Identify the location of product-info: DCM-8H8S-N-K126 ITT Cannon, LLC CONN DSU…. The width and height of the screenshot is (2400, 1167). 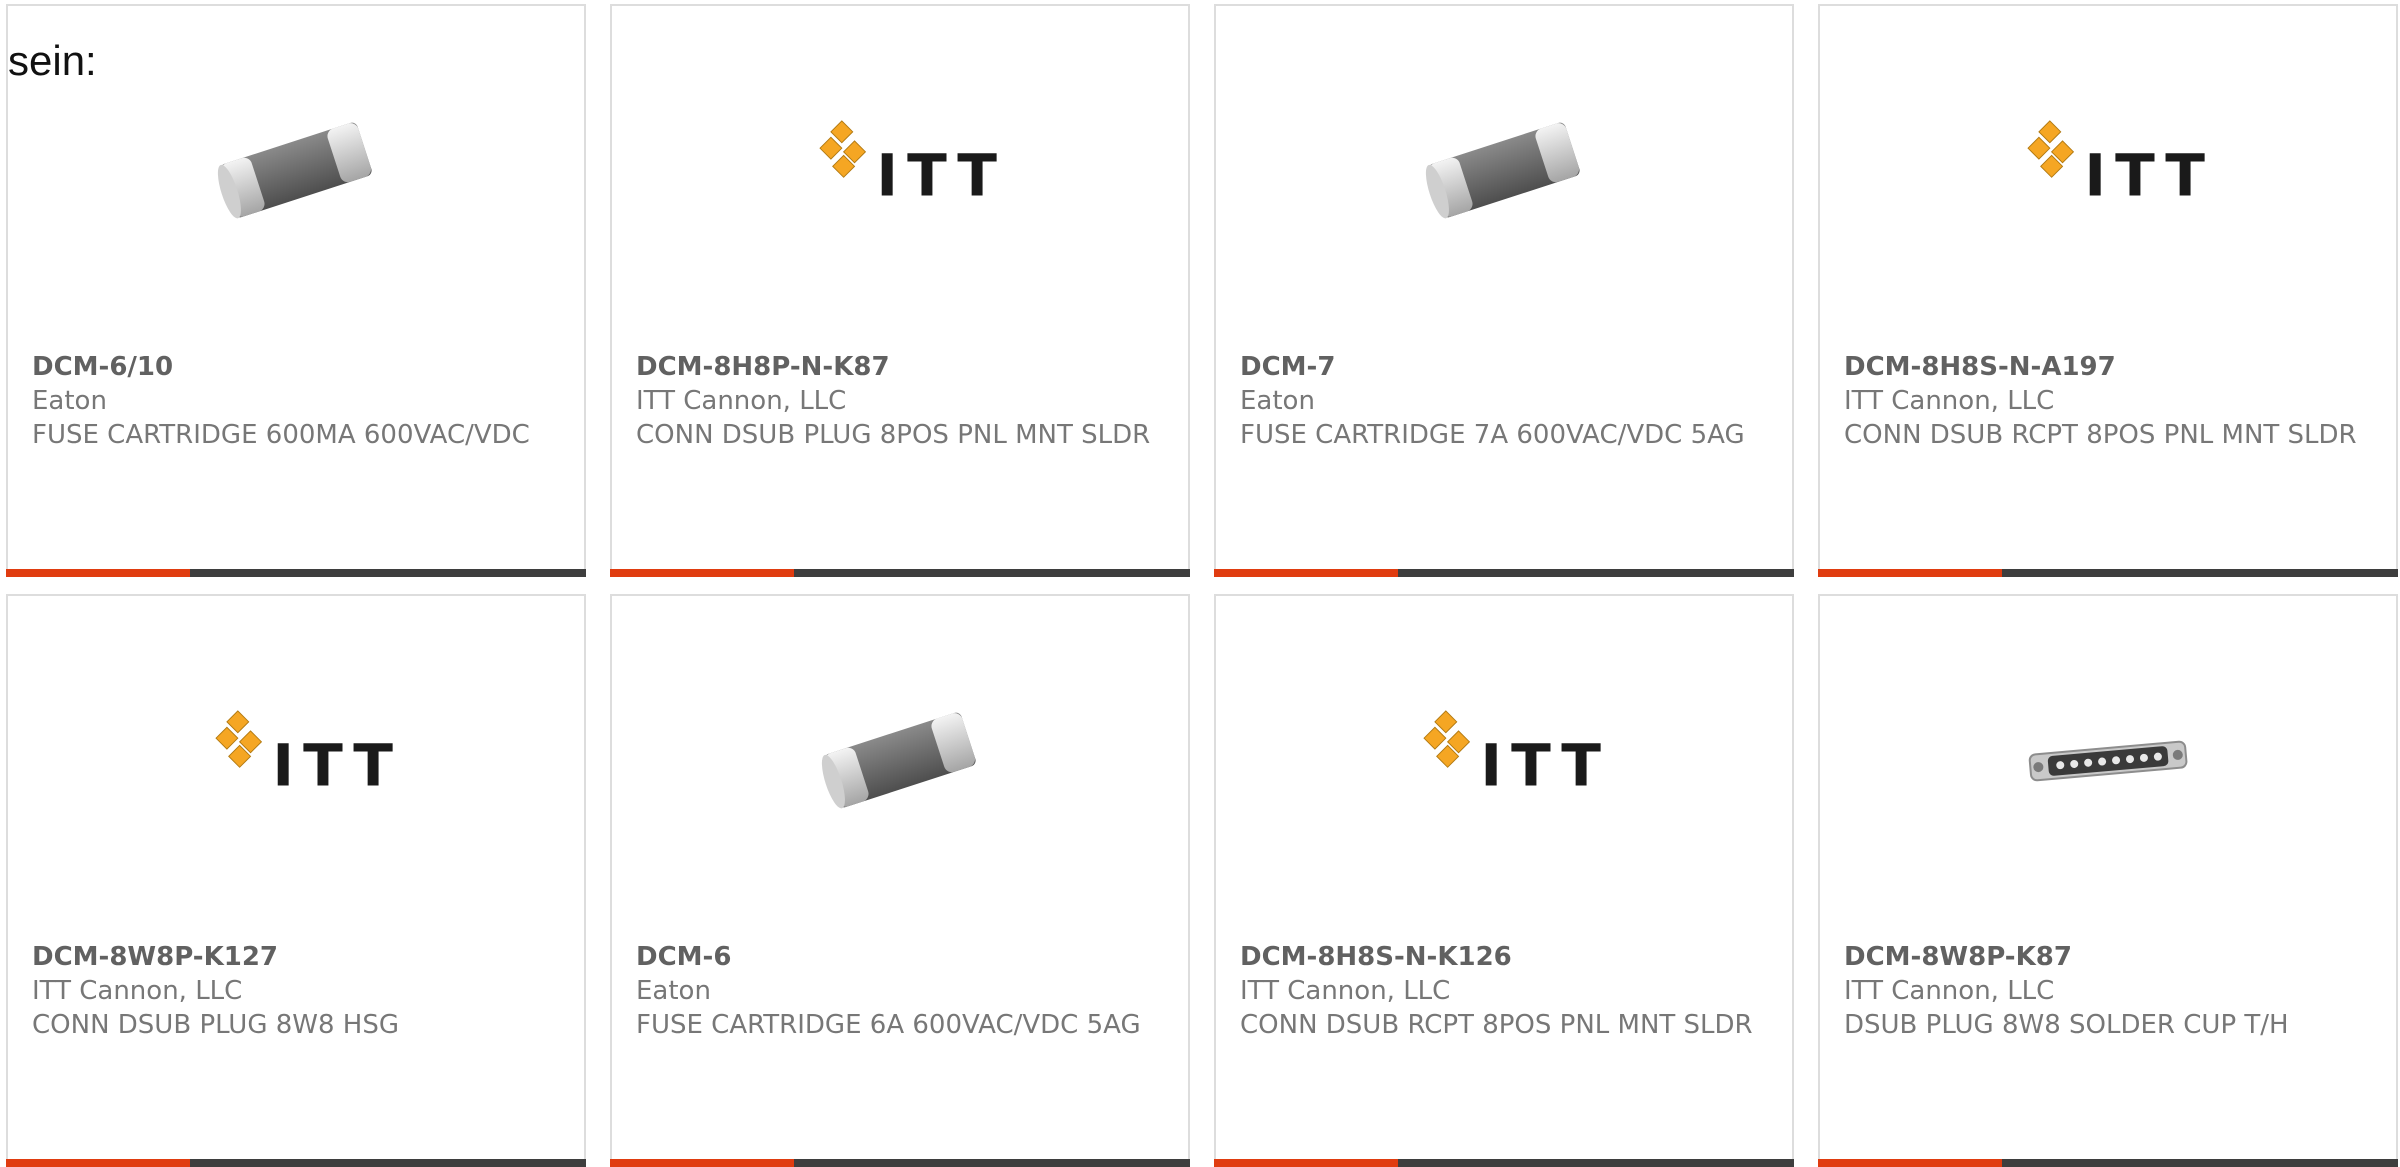
(1504, 991).